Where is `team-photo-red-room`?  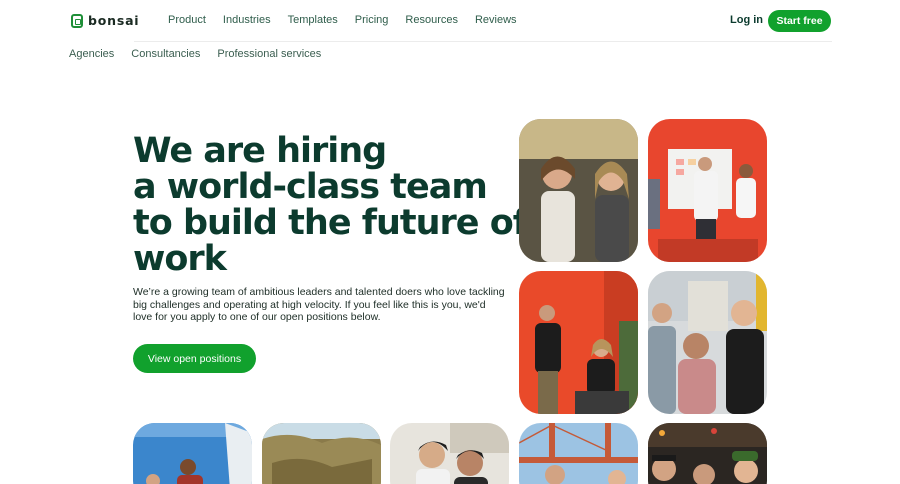 team-photo-red-room is located at coordinates (578, 342).